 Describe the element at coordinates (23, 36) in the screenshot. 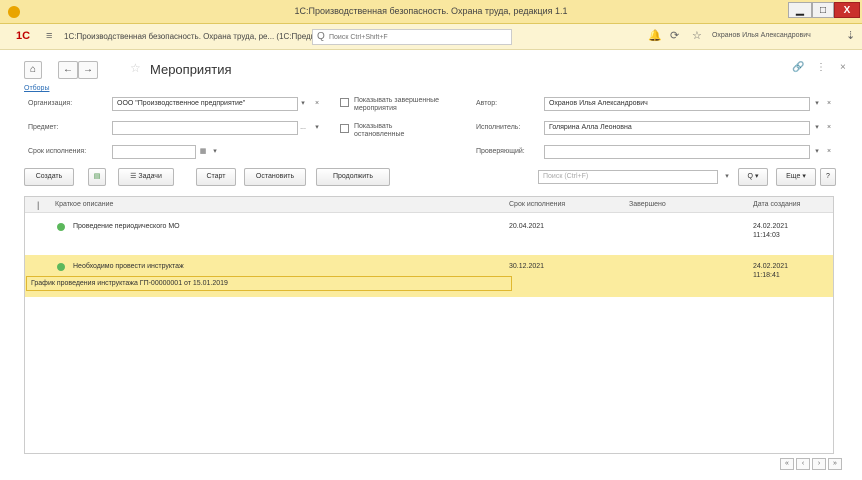

I see `1c-logo: 1С` at that location.